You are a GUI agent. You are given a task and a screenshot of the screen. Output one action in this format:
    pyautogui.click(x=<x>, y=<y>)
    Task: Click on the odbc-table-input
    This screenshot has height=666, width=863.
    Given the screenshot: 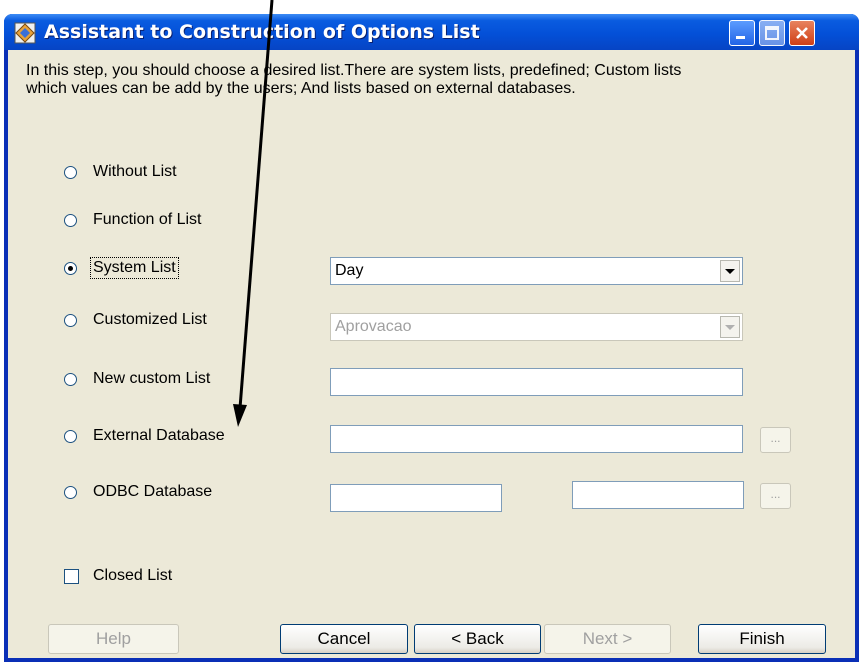 What is the action you would take?
    pyautogui.click(x=658, y=495)
    